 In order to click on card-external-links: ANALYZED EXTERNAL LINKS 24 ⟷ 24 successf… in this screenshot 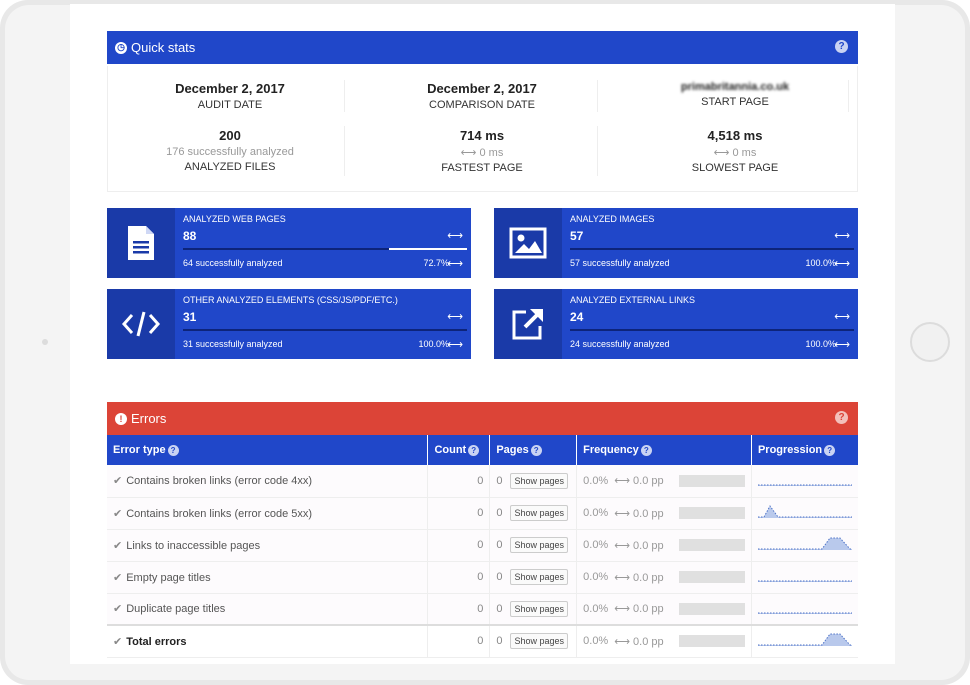, I will do `click(676, 324)`.